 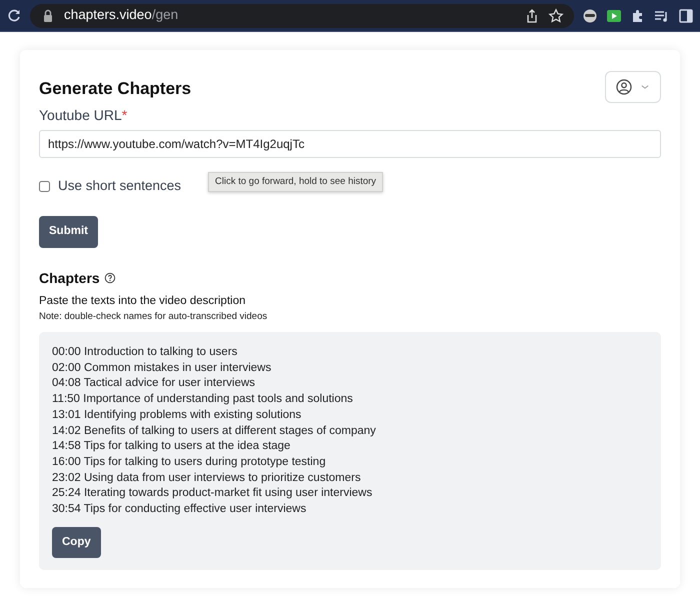 I want to click on star-icon, so click(x=556, y=16).